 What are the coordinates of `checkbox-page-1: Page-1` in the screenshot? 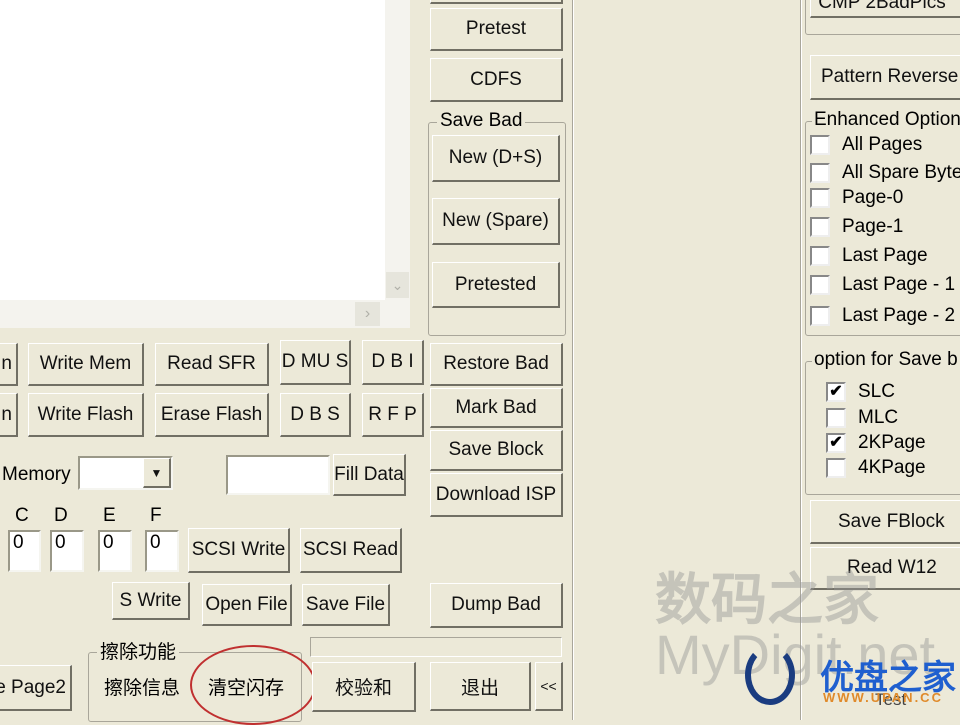 It's located at (856, 227).